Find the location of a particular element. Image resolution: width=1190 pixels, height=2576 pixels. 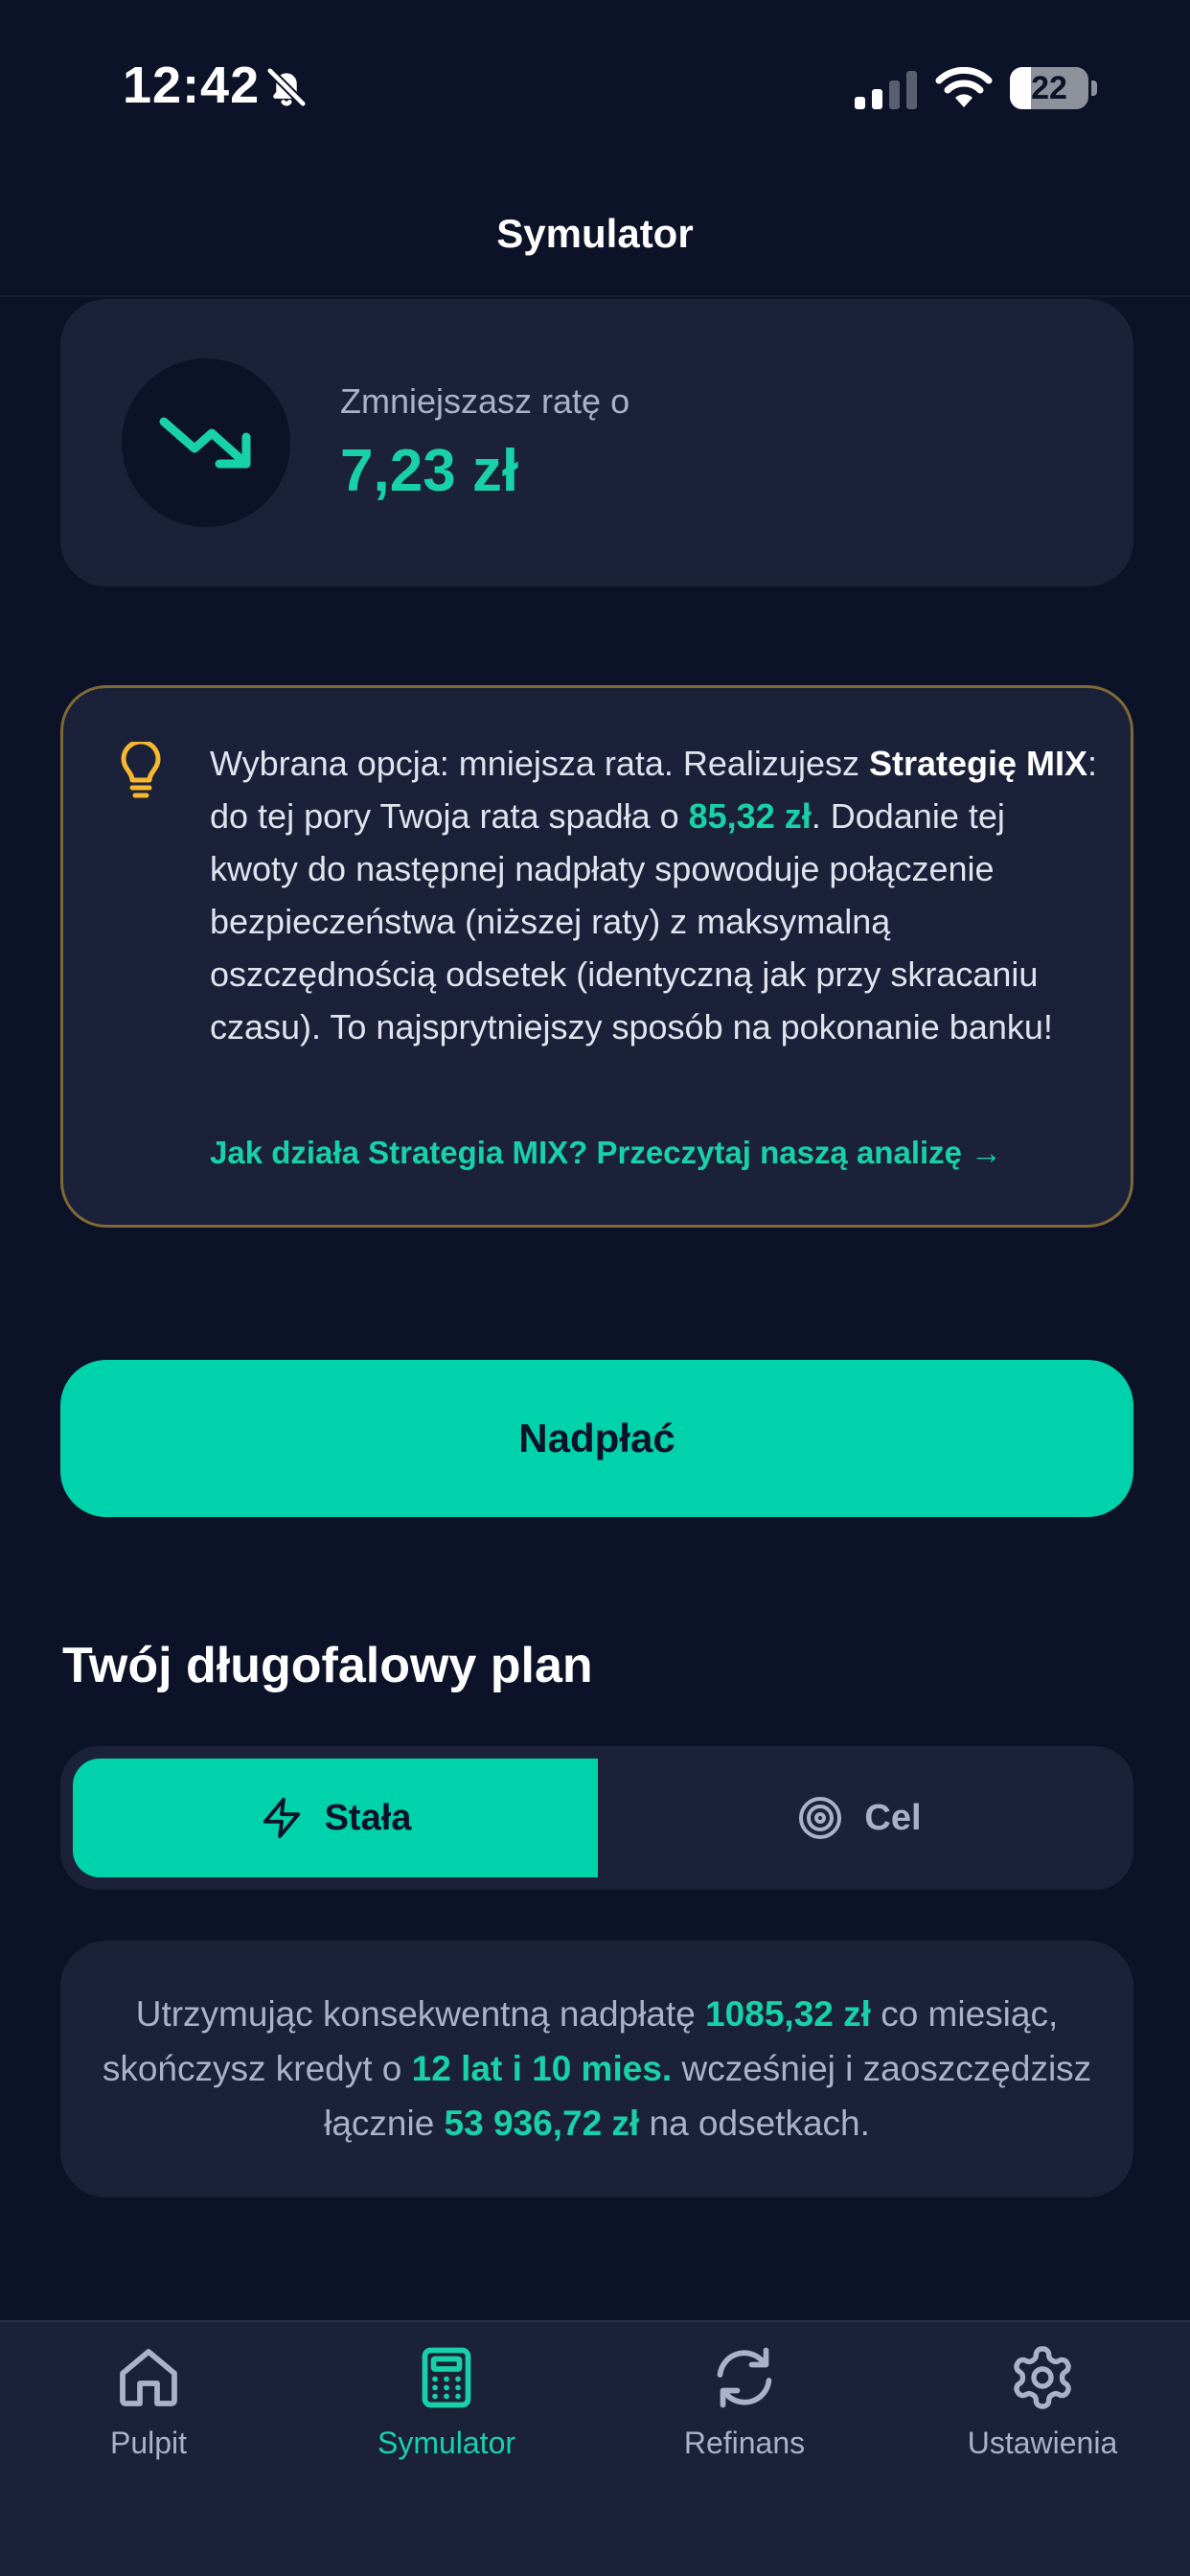

savings-label: Zmniejszasz ratę o is located at coordinates (485, 401).